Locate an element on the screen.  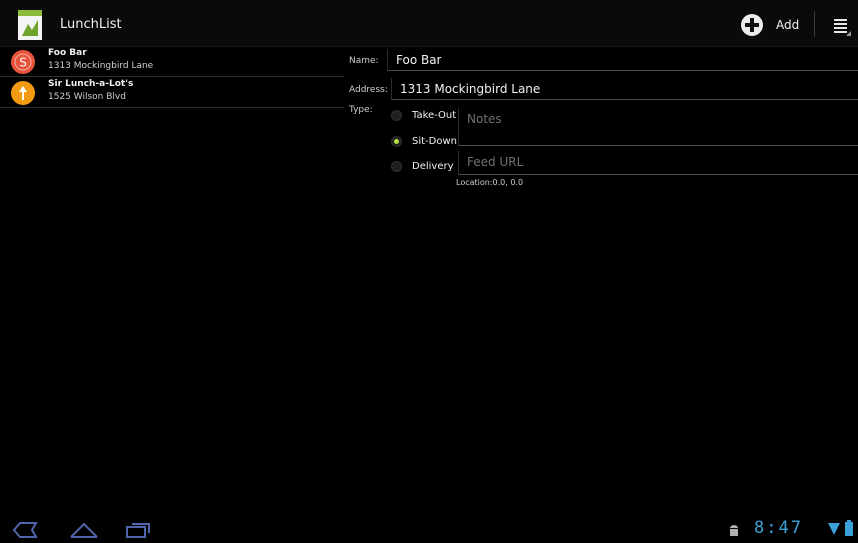
restaurant-name: Foo Bar is located at coordinates (67, 53).